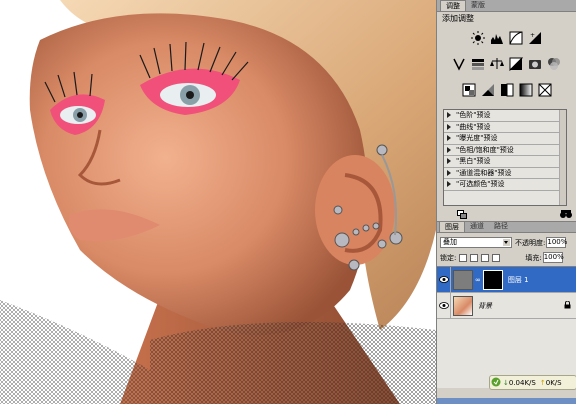  I want to click on preset-selective-color: "可选颜色"预设, so click(505, 185).